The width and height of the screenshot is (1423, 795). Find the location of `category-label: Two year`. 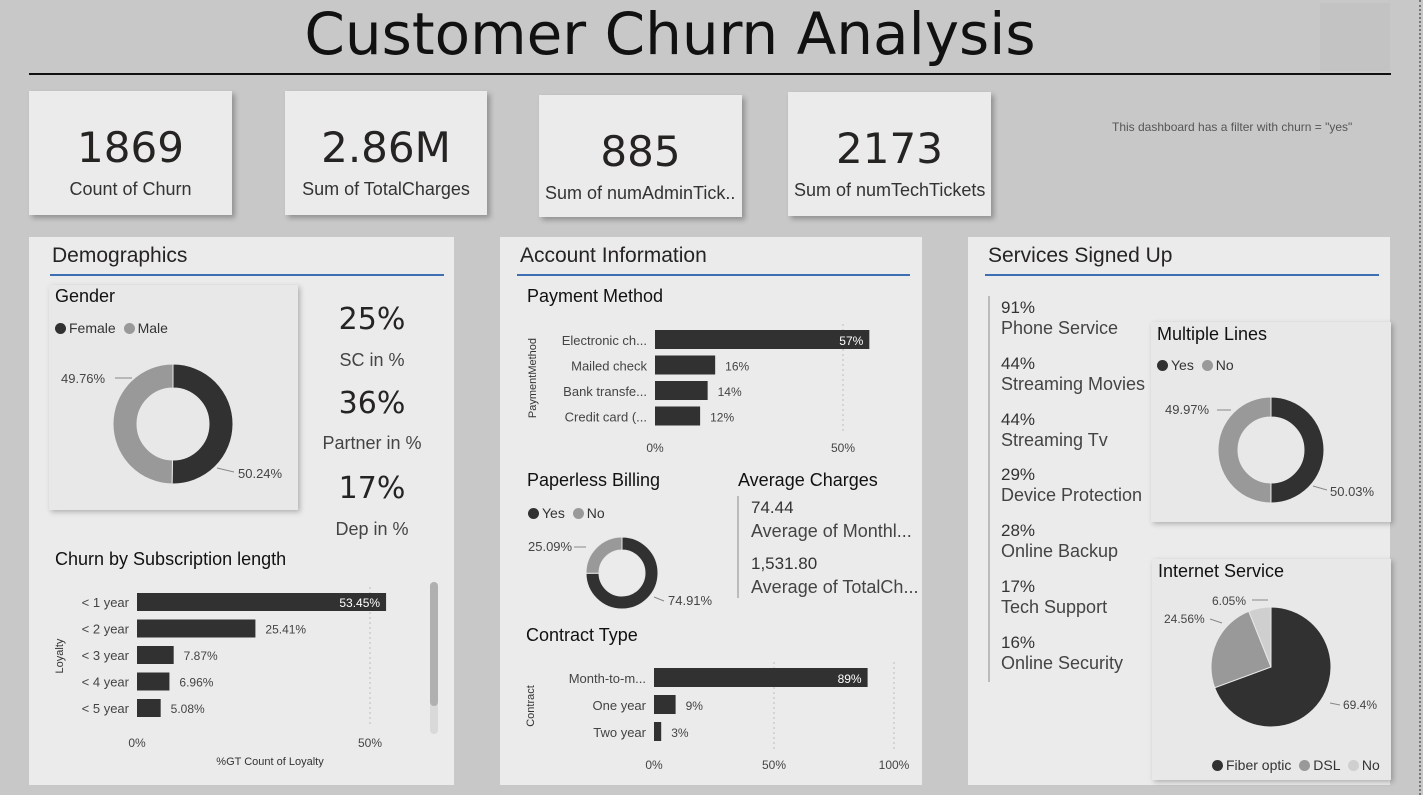

category-label: Two year is located at coordinates (619, 732).